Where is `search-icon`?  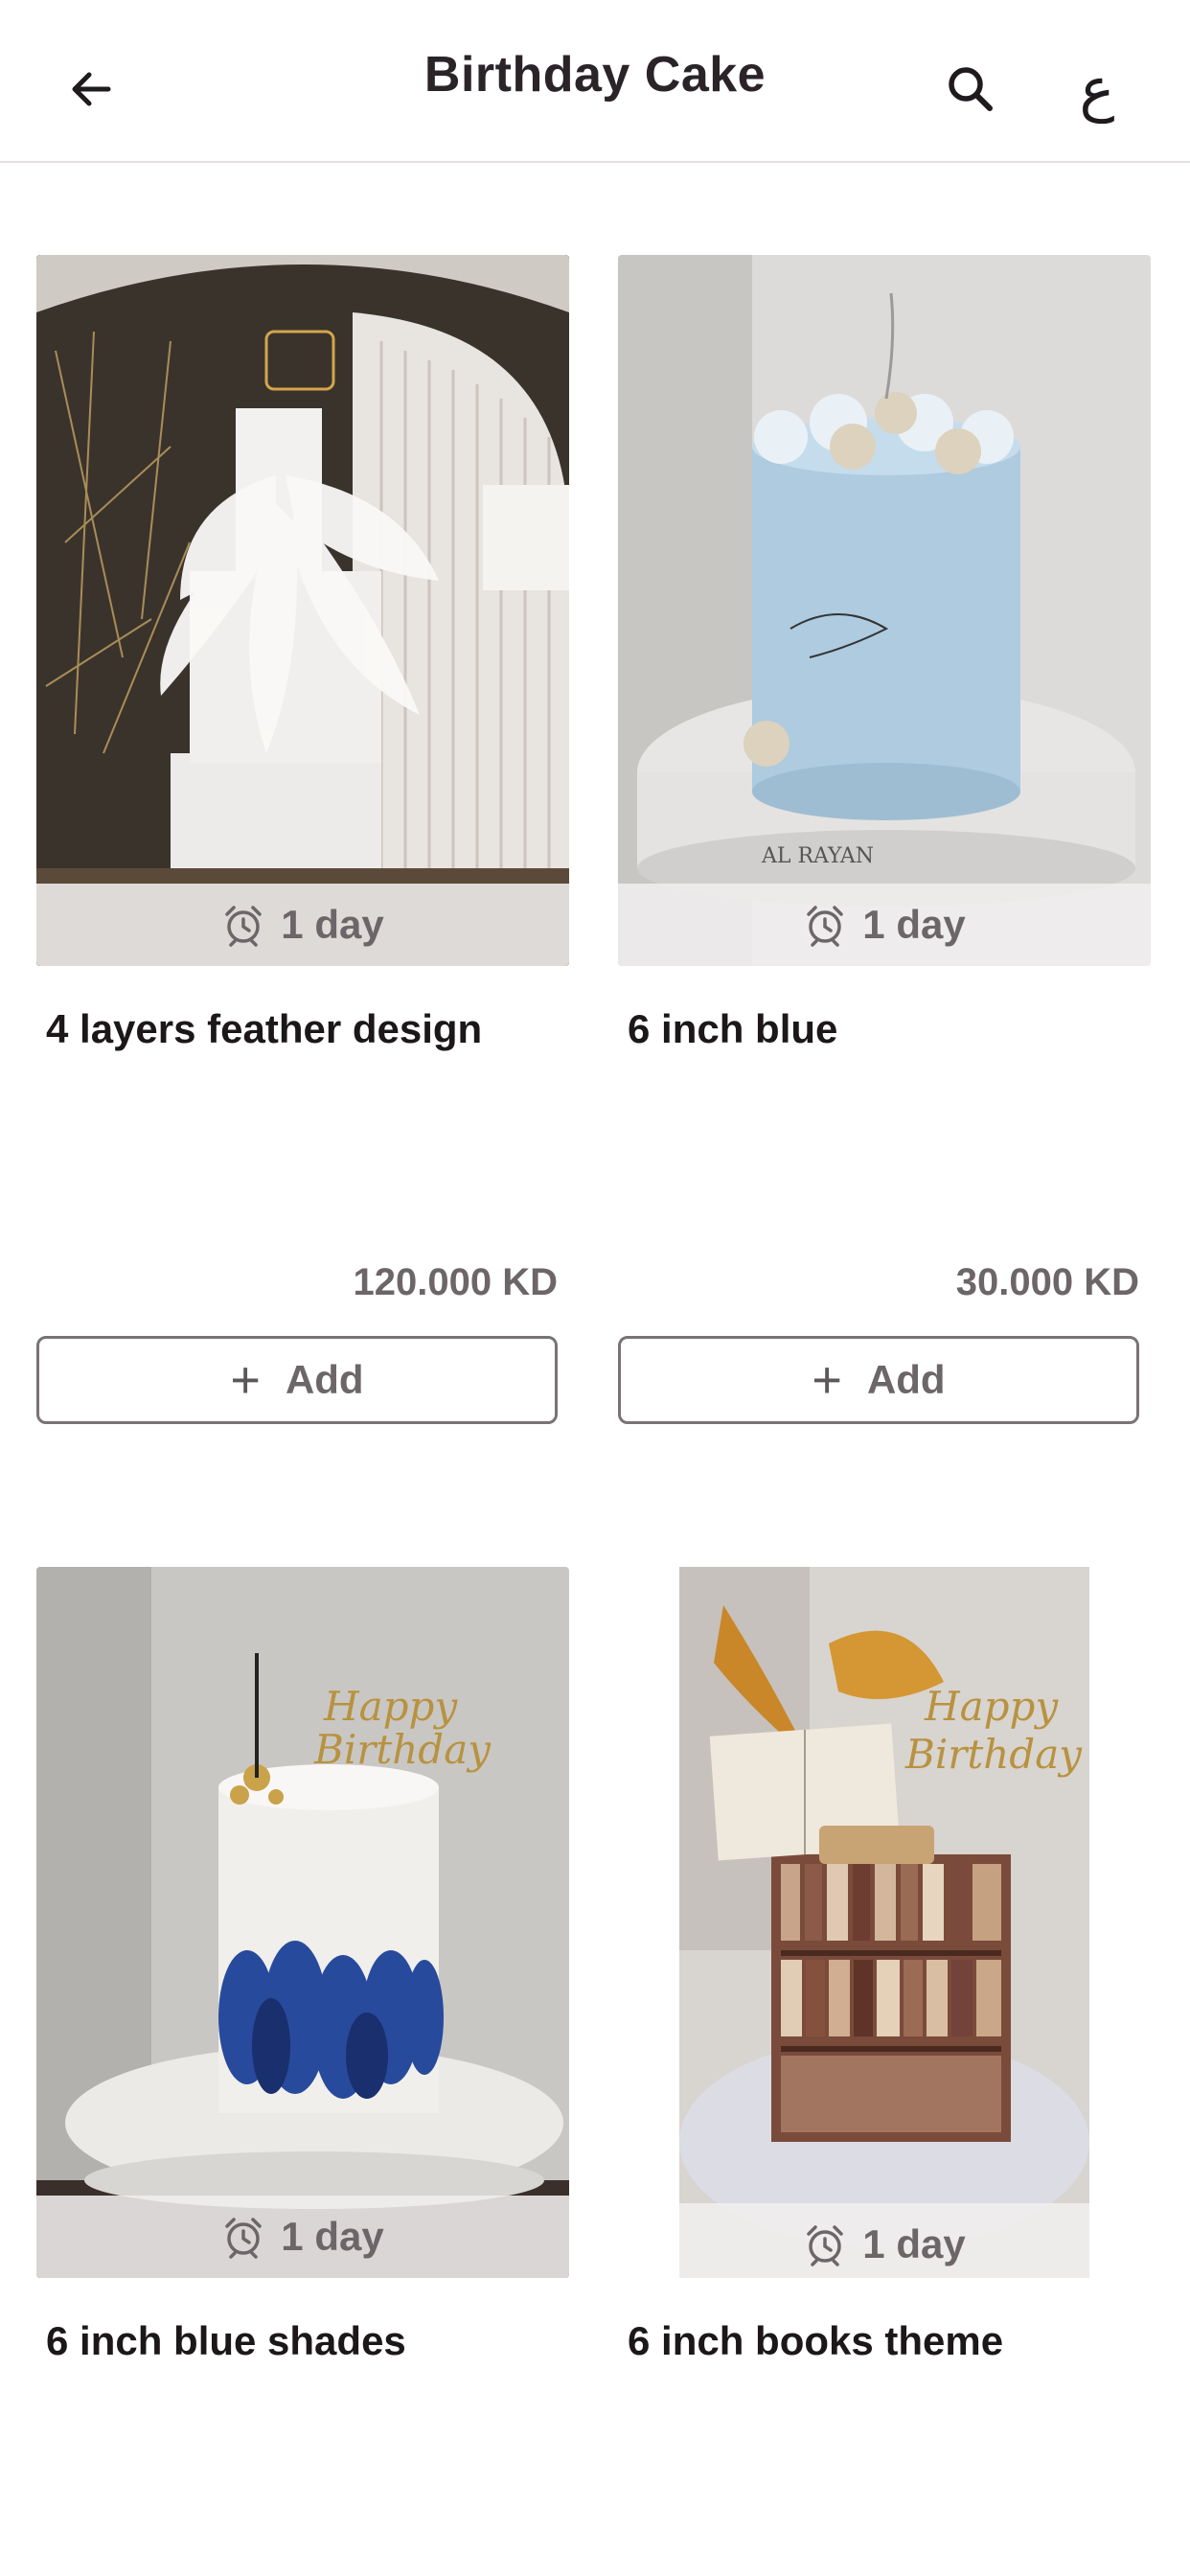 search-icon is located at coordinates (971, 89).